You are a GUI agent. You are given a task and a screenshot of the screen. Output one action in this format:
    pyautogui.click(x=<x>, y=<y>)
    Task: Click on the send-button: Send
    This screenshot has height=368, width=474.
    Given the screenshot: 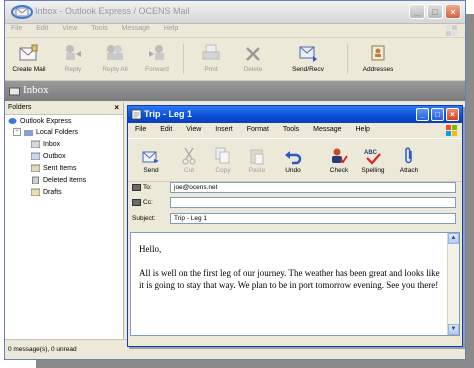 What is the action you would take?
    pyautogui.click(x=151, y=157)
    